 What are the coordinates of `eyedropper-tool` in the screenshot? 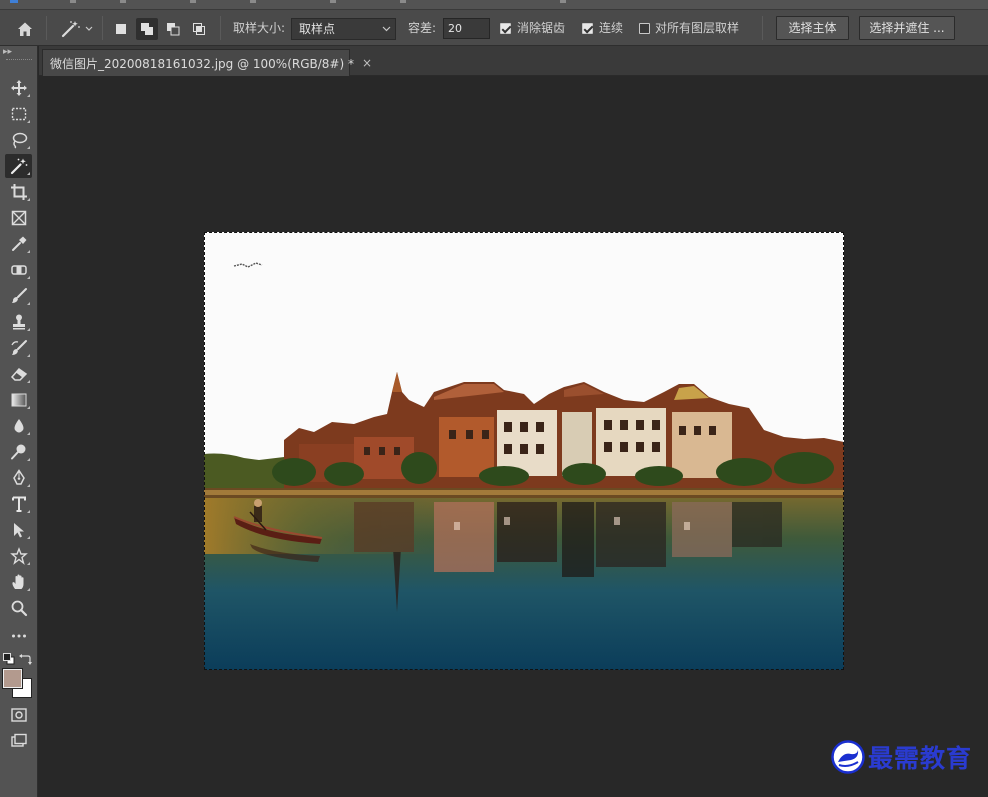 It's located at (18, 244).